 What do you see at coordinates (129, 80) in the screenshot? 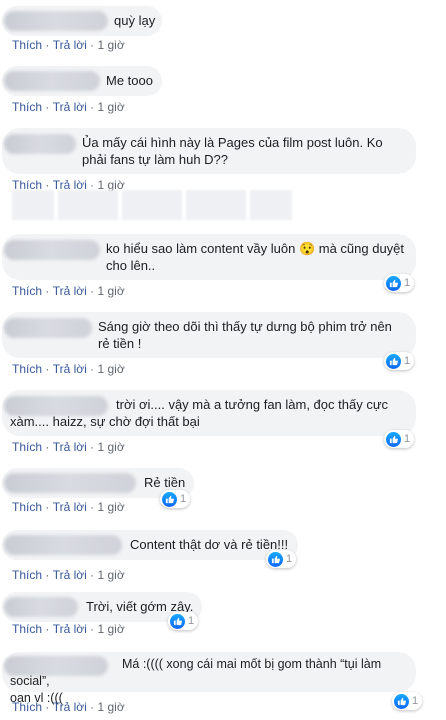
I see `comment-text: Me tooo` at bounding box center [129, 80].